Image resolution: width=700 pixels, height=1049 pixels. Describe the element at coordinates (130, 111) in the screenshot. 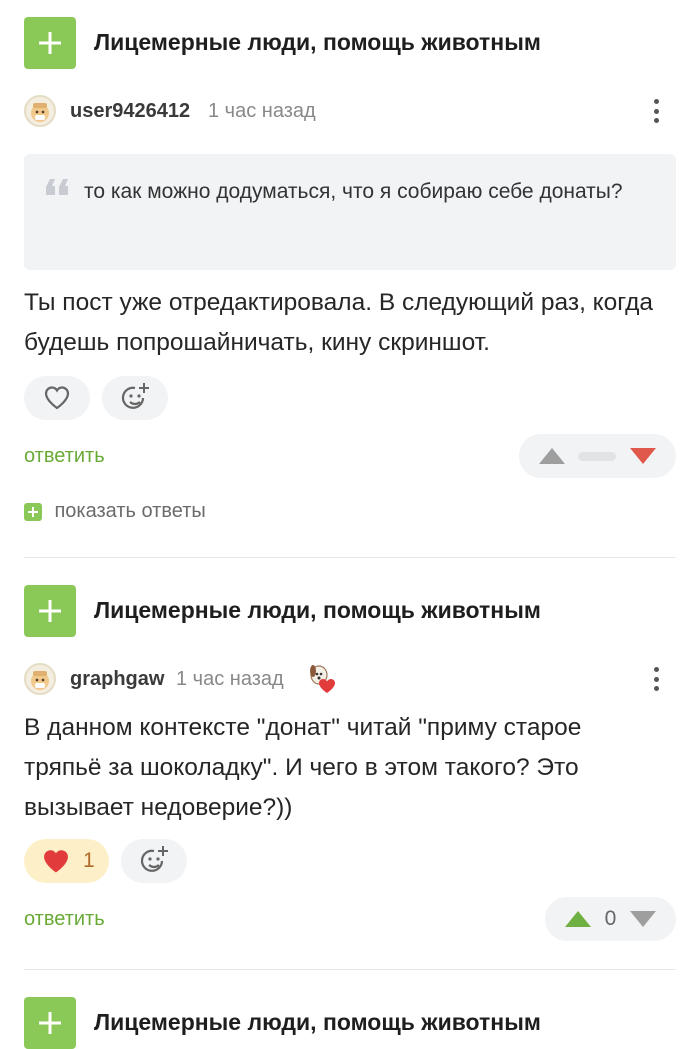

I see `username: user9426412` at that location.